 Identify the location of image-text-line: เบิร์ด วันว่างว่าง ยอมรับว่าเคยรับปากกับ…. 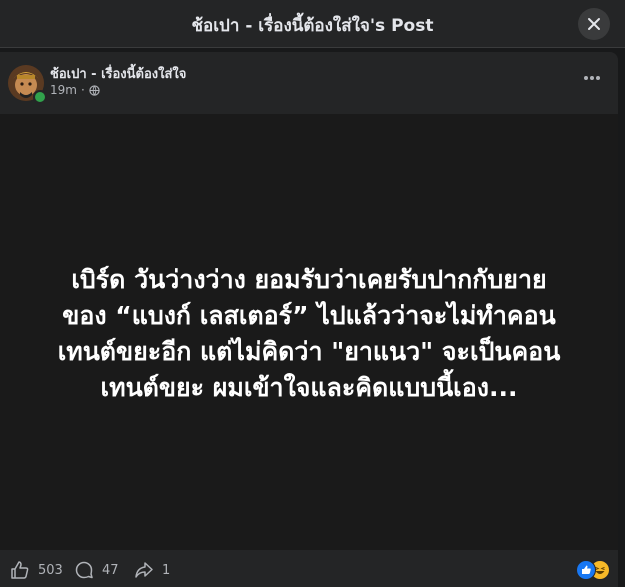
(309, 279).